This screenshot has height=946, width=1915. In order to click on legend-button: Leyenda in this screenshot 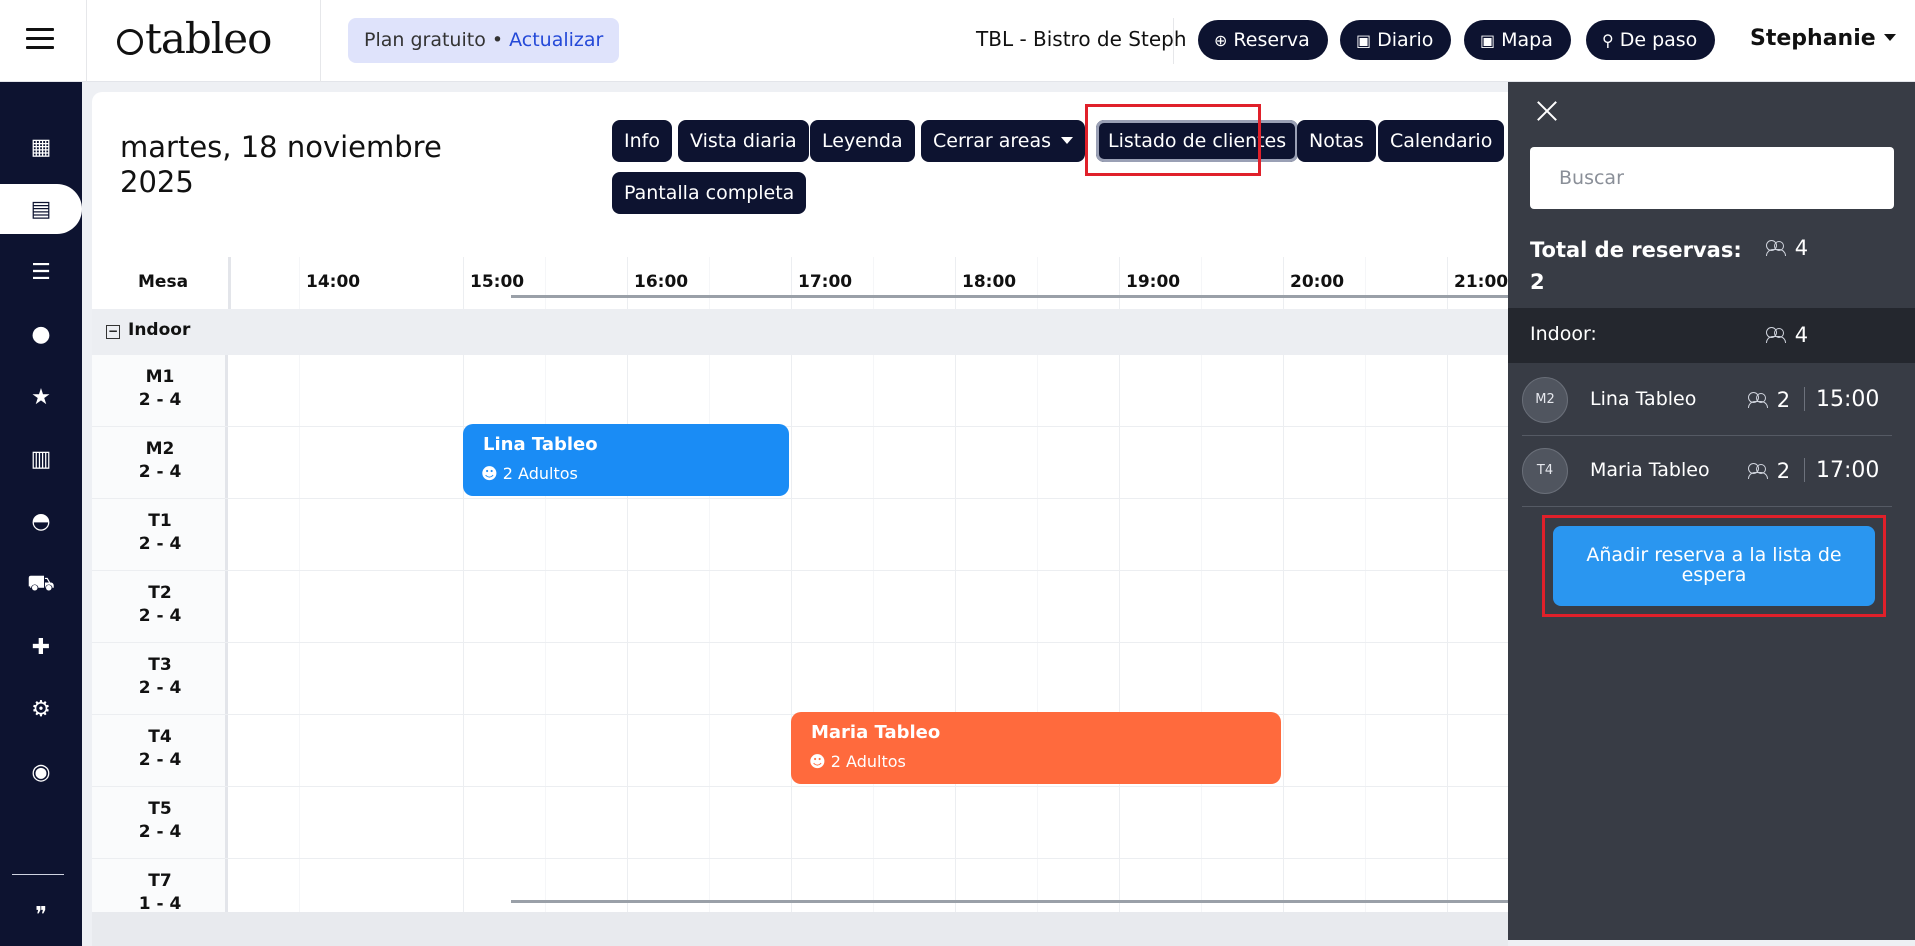, I will do `click(862, 141)`.